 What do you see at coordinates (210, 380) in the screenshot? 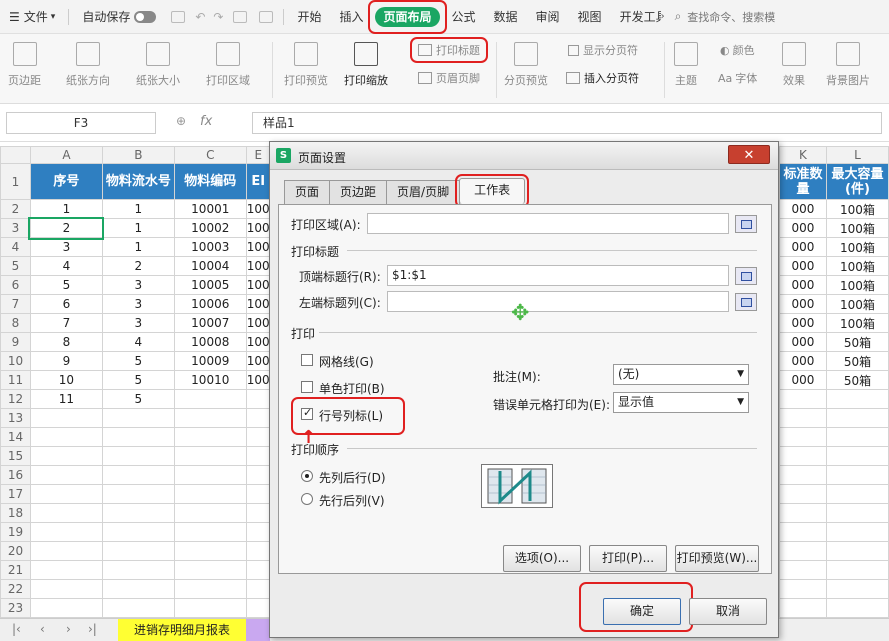
I see `table-cell: 10010` at bounding box center [210, 380].